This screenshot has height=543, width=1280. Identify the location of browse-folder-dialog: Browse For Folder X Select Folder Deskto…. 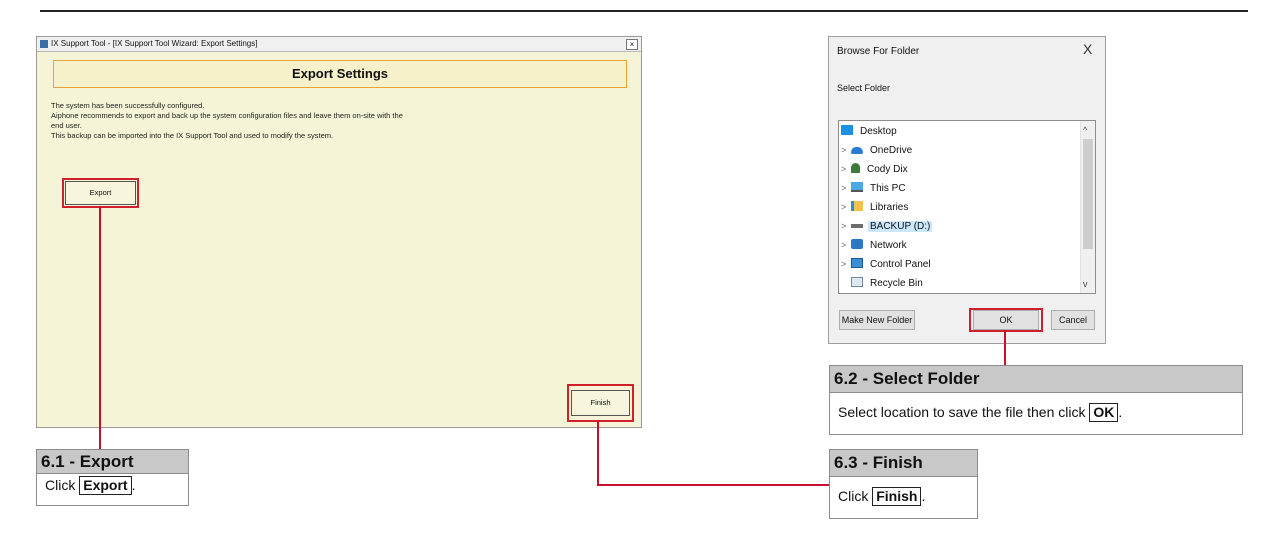
(967, 190).